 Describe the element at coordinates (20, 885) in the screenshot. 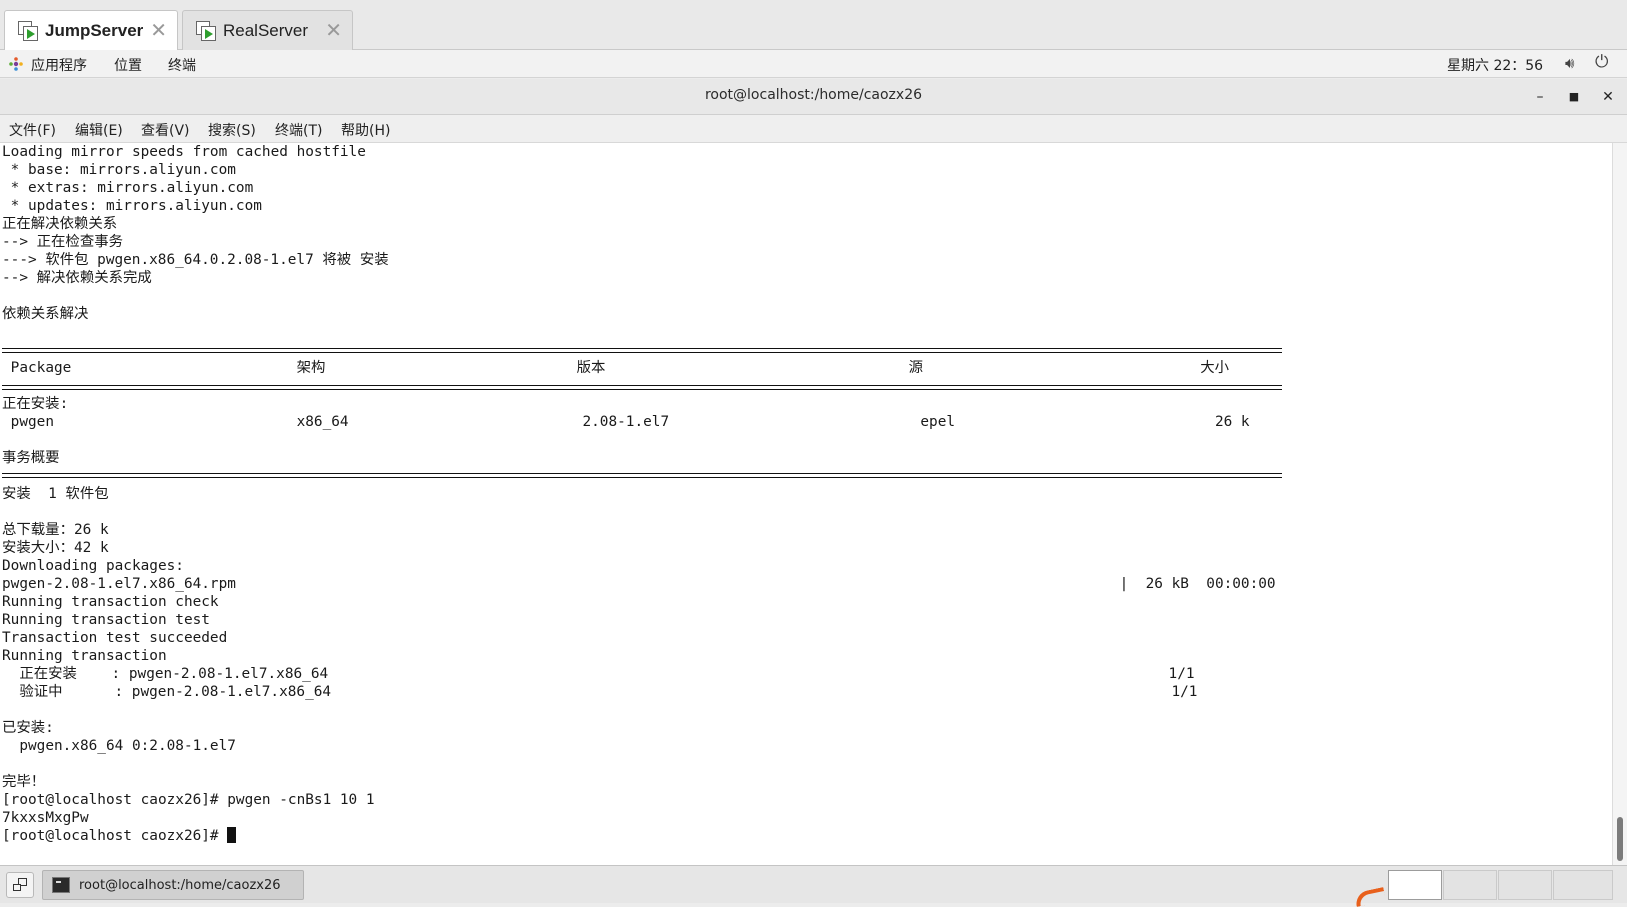

I see `show-desktop-button` at that location.